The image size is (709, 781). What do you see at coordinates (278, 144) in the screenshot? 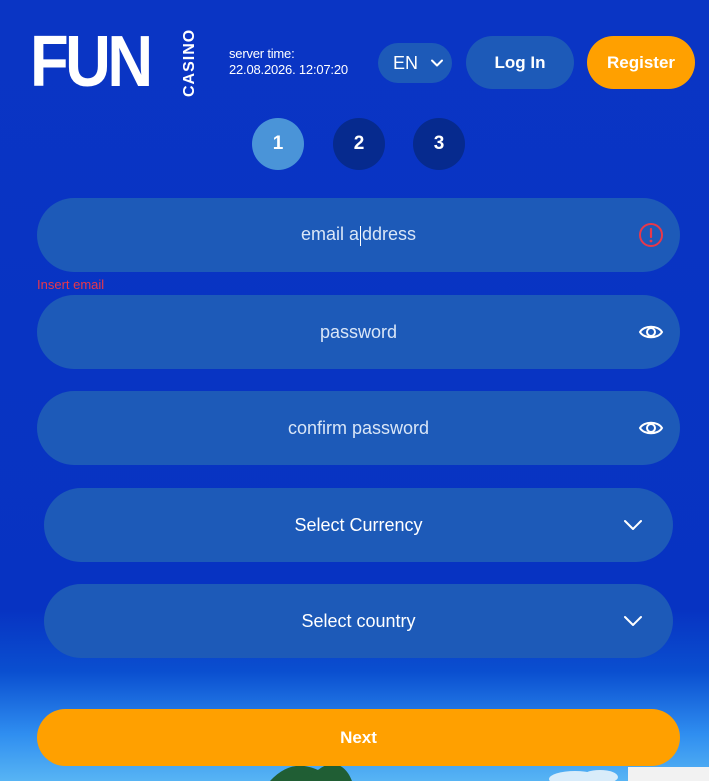
I see `step-1-indicator: 1` at bounding box center [278, 144].